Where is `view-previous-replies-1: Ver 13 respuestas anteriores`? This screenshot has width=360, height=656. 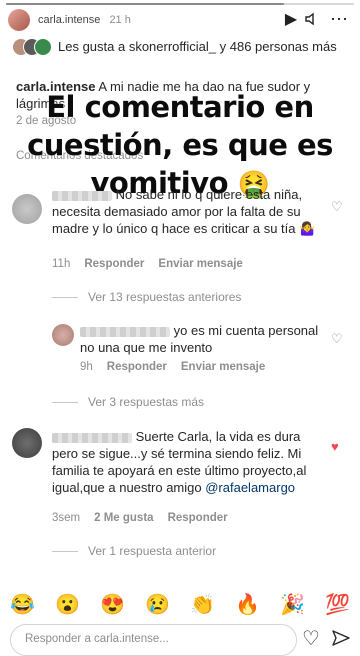
view-previous-replies-1: Ver 13 respuestas anteriores is located at coordinates (146, 297).